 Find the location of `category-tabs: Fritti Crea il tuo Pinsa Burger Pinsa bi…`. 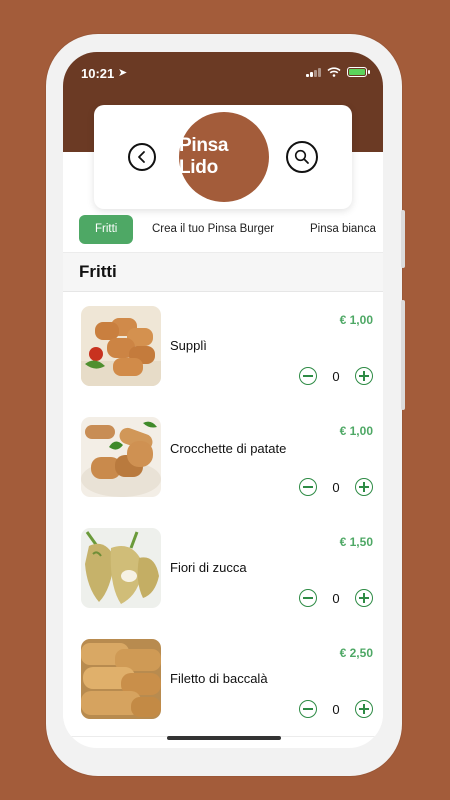

category-tabs: Fritti Crea il tuo Pinsa Burger Pinsa bi… is located at coordinates (223, 230).